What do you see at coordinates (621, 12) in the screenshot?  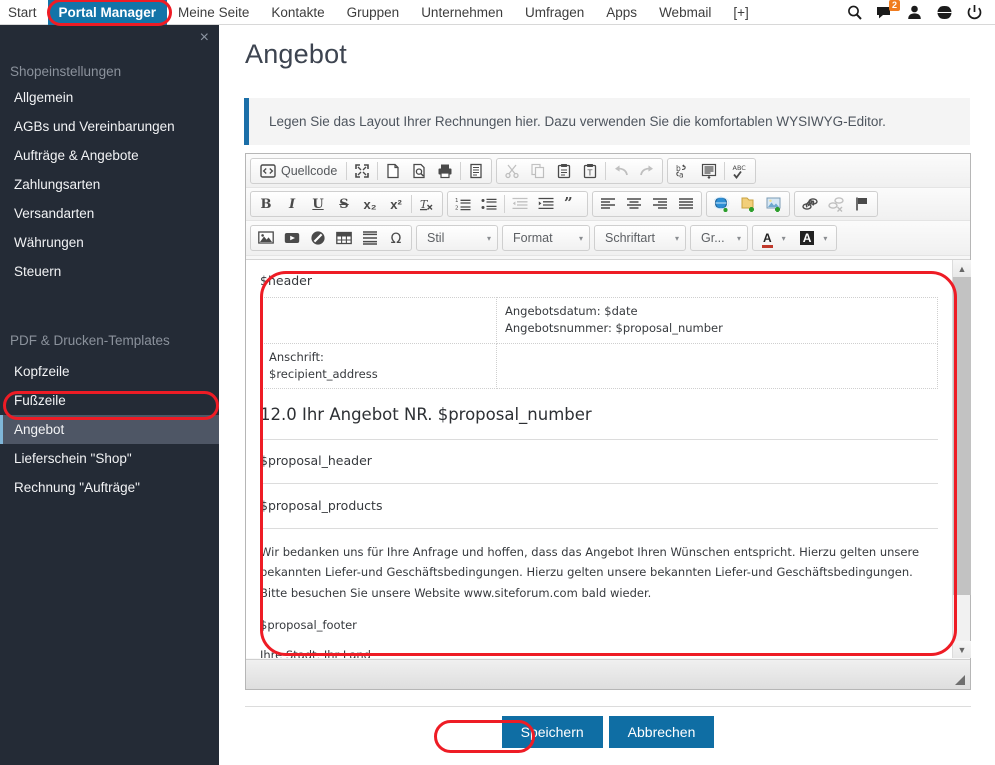 I see `nav-item-apps: Apps` at bounding box center [621, 12].